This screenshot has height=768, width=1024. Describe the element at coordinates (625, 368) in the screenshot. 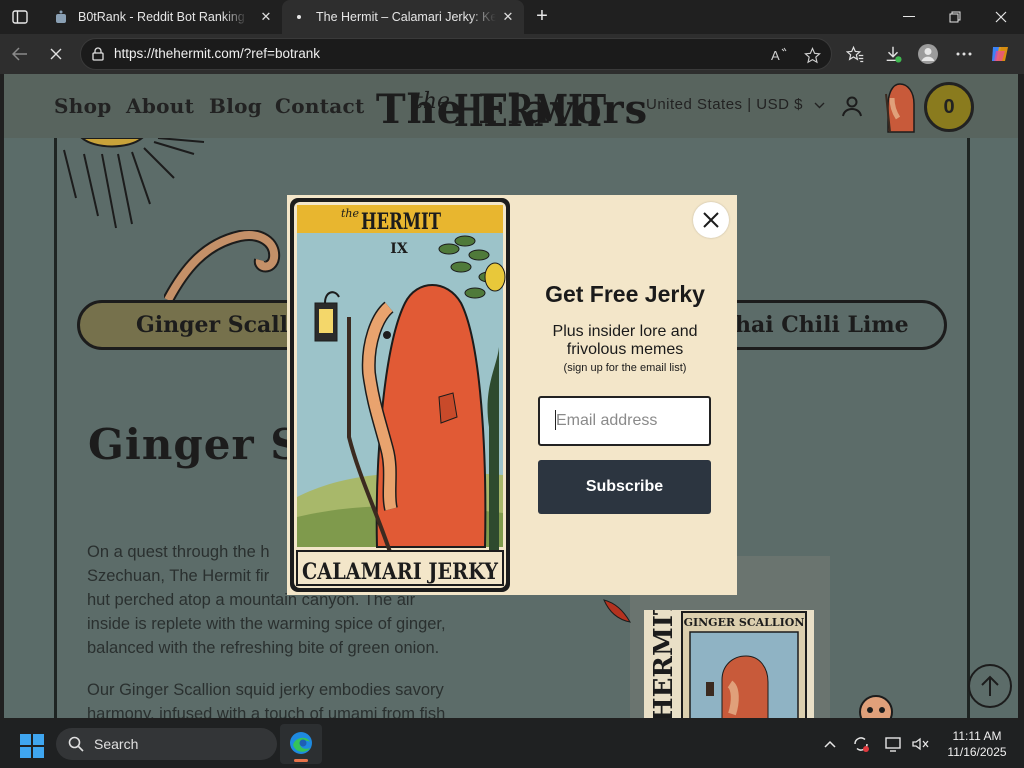

I see `popup-fine-print: (sign up for the email list)` at that location.